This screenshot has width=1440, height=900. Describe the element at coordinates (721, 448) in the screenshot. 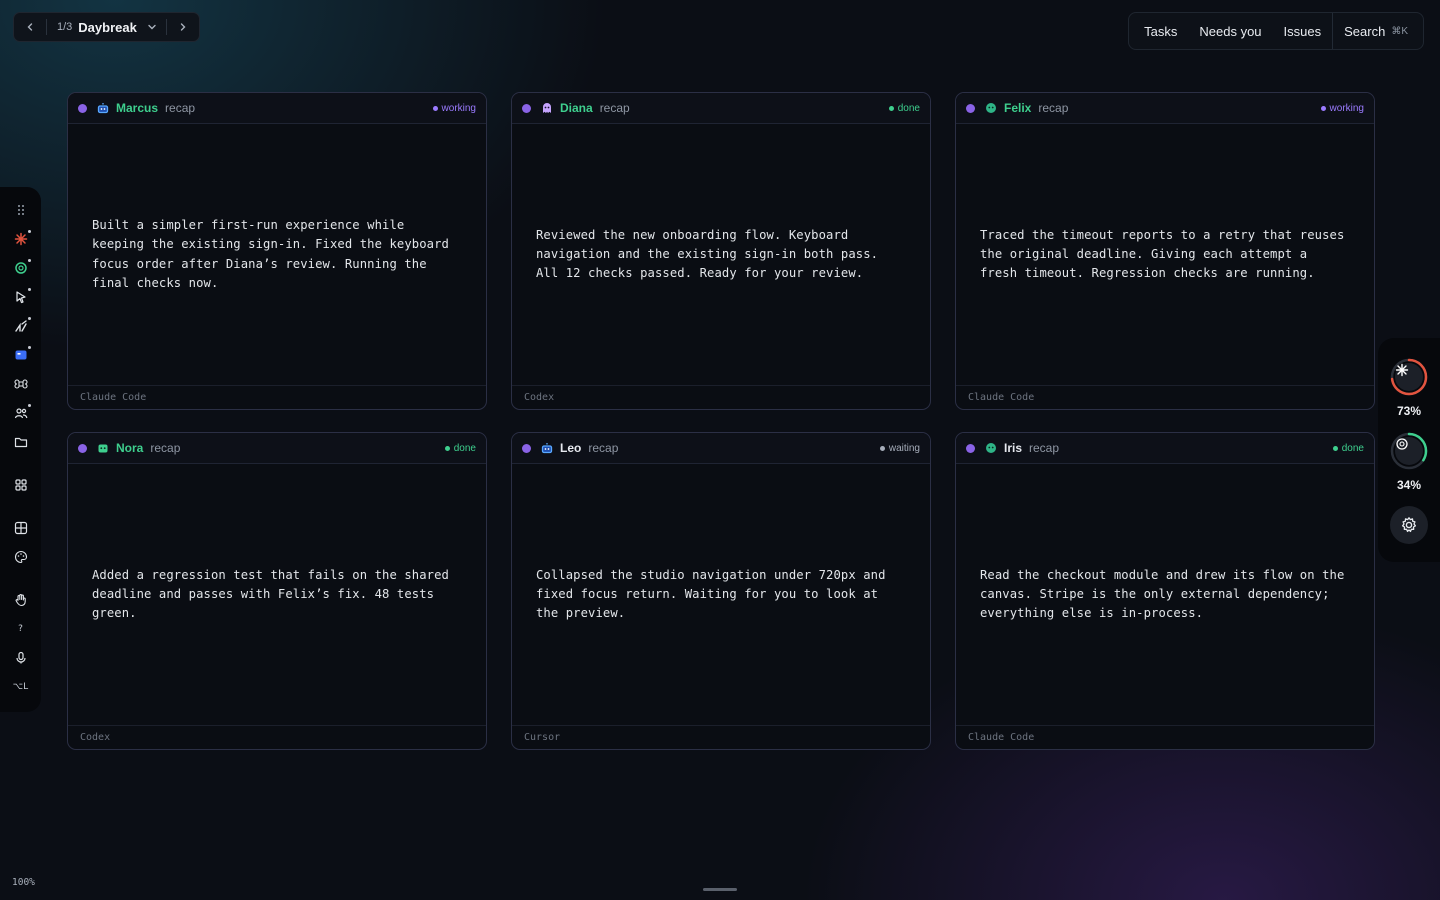

I see `card-header: Leo recap waiting` at that location.